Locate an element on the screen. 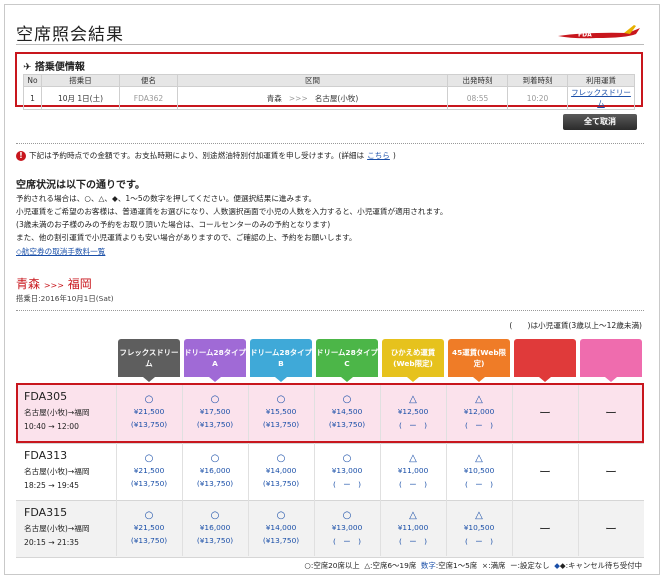  row-date: 10月 1日(土) is located at coordinates (80, 98).